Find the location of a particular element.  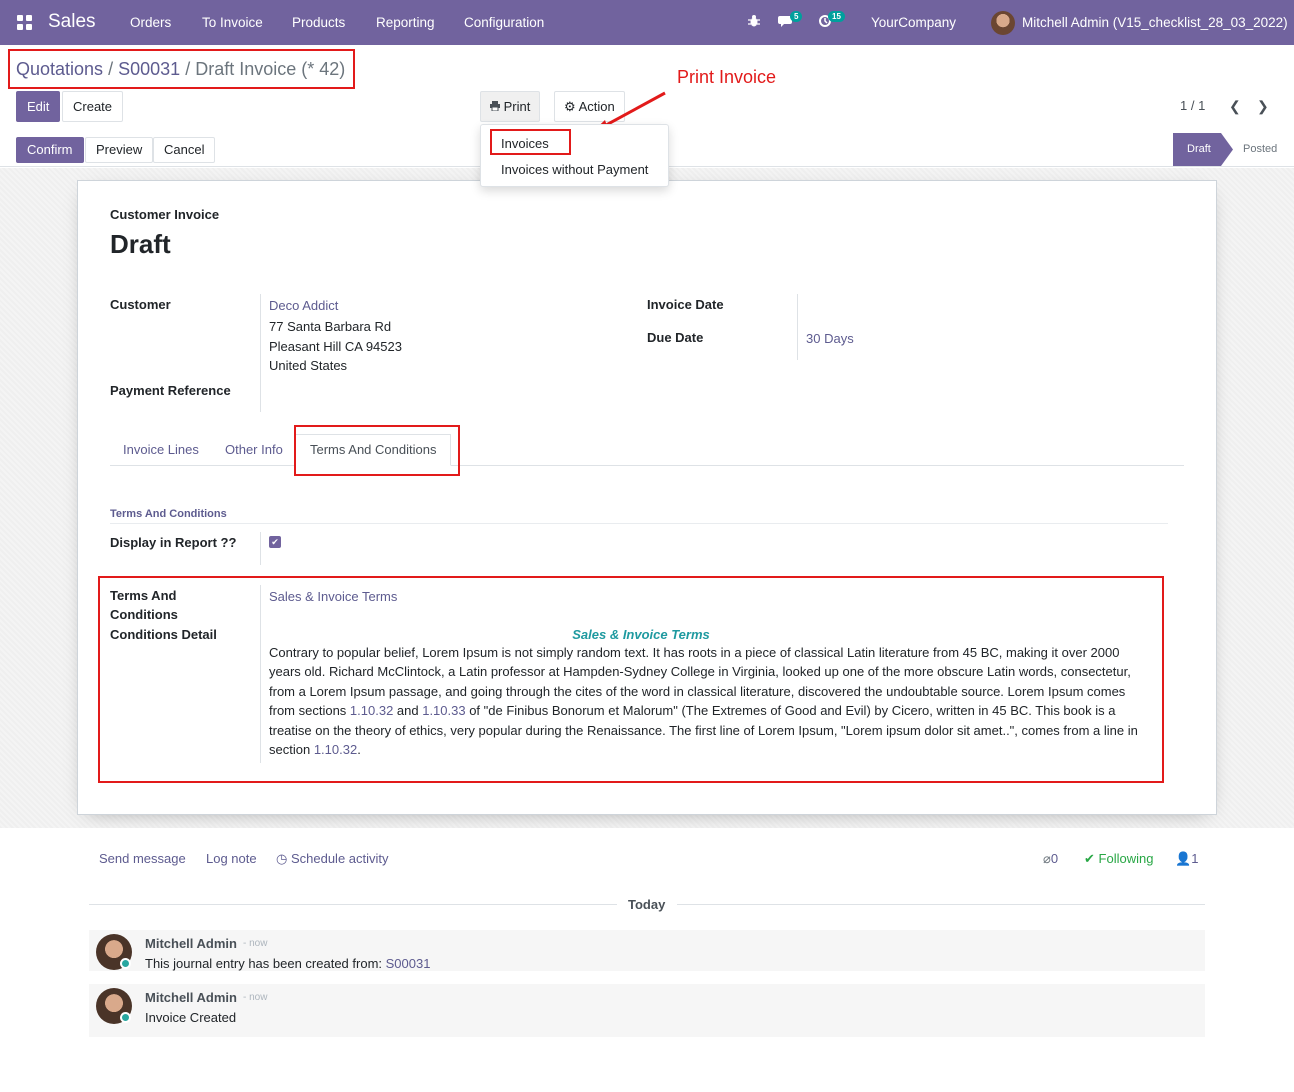

today-divider-right is located at coordinates (941, 904).